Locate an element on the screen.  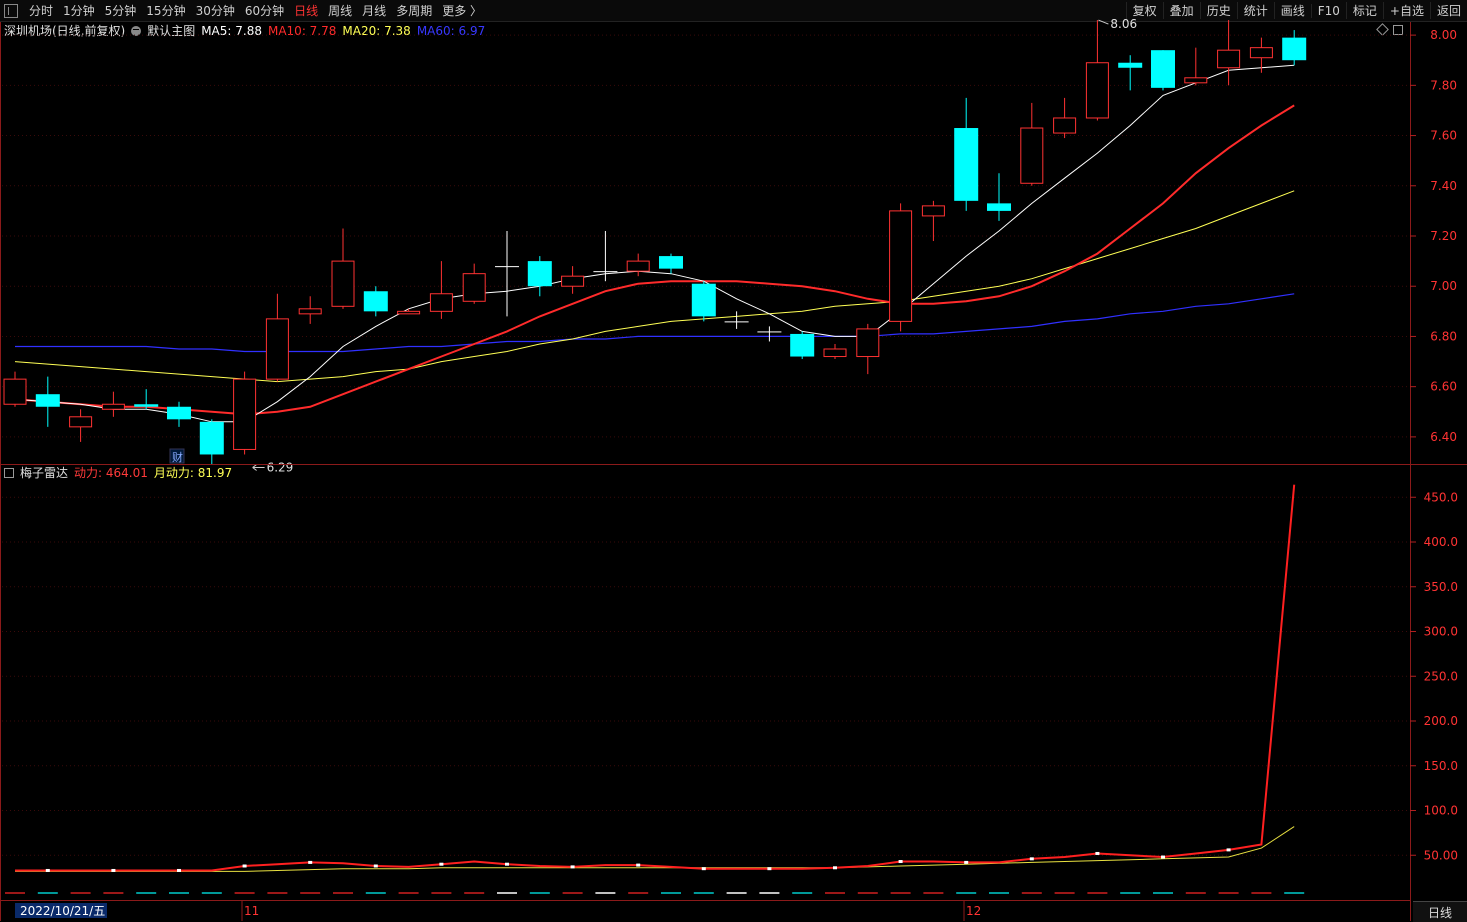
period-tab-1: 1分钟 is located at coordinates (79, 10).